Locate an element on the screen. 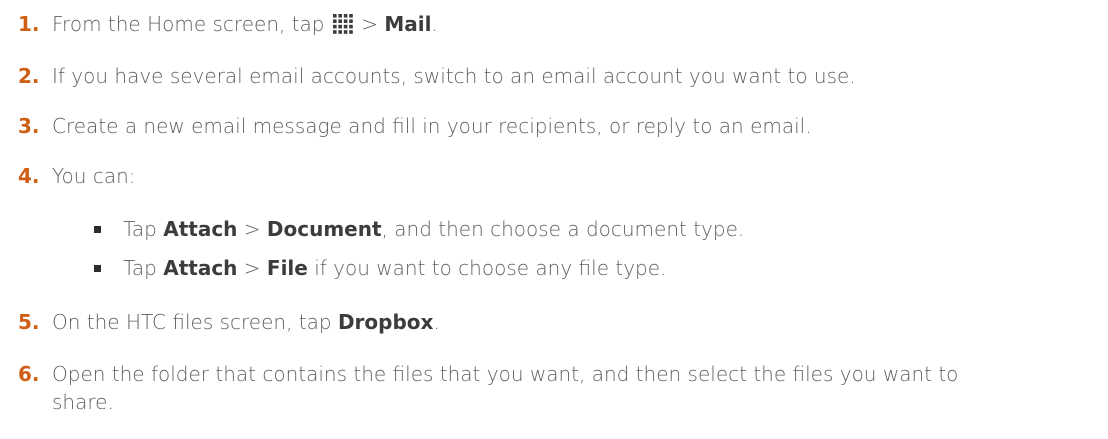 The image size is (1108, 439). step-number: 1. is located at coordinates (29, 24).